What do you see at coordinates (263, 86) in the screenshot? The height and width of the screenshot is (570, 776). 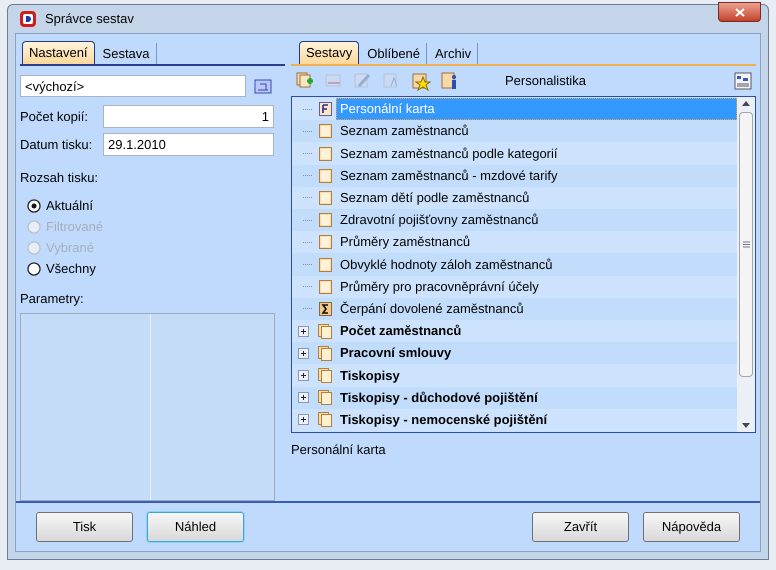 I see `folder-icon` at bounding box center [263, 86].